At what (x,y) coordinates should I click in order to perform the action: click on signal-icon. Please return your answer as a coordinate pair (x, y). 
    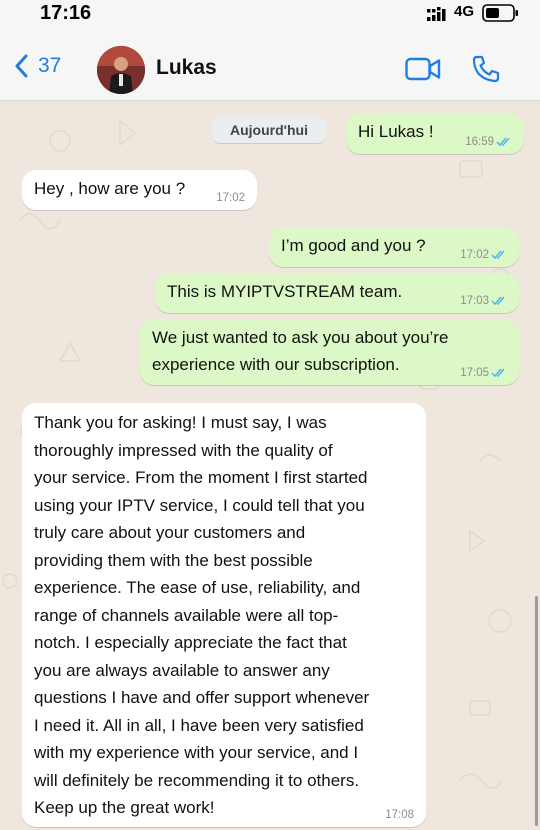
    Looking at the image, I should click on (436, 14).